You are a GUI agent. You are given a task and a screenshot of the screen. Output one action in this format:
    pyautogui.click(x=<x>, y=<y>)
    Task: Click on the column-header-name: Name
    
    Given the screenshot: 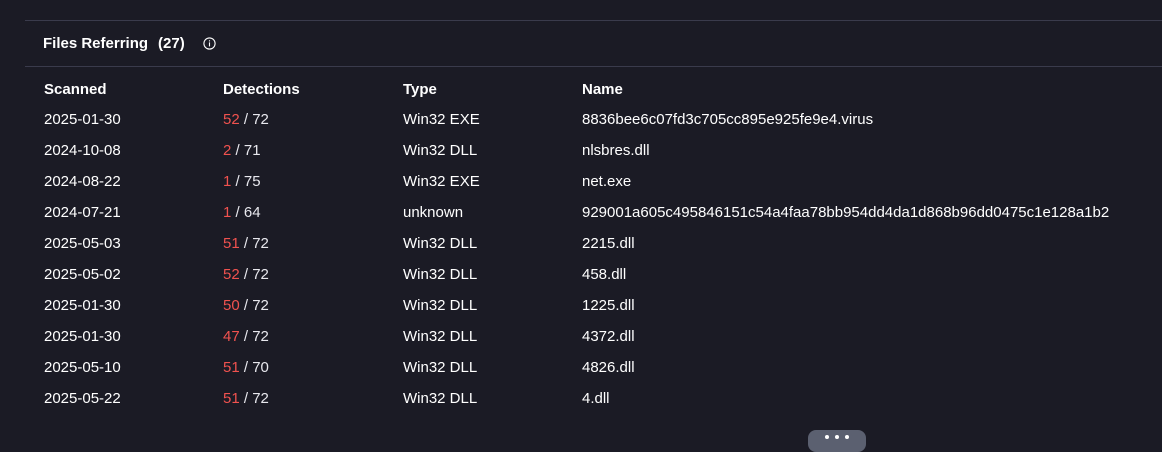 What is the action you would take?
    pyautogui.click(x=602, y=90)
    